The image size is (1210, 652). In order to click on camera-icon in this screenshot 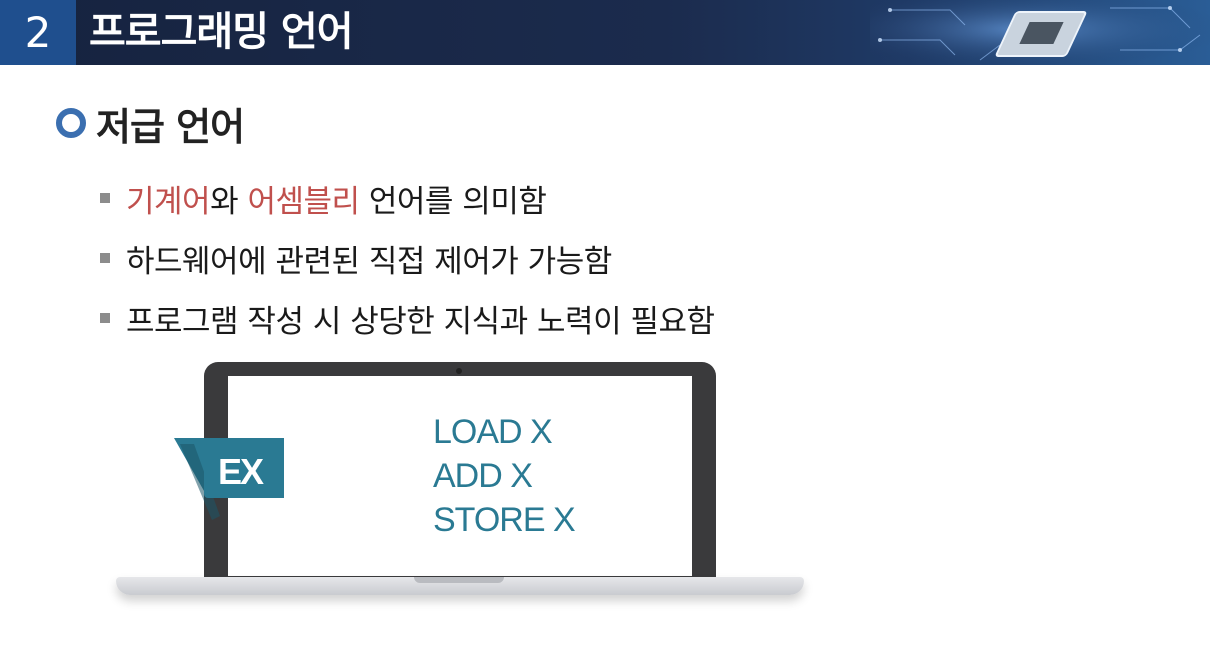, I will do `click(459, 371)`.